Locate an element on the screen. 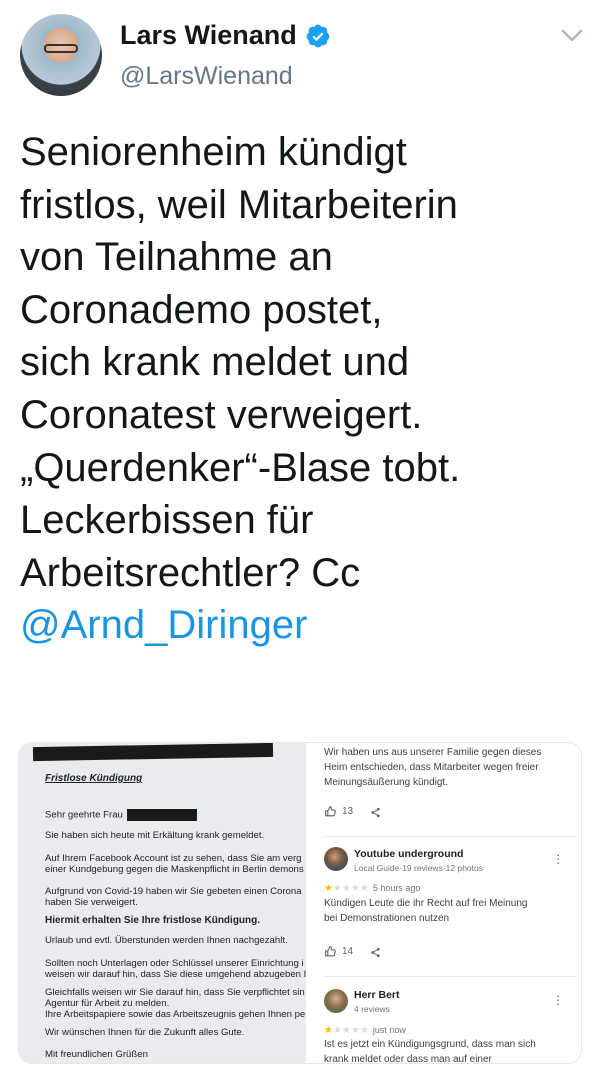 This screenshot has width=600, height=1080. like-button: 14 is located at coordinates (338, 951).